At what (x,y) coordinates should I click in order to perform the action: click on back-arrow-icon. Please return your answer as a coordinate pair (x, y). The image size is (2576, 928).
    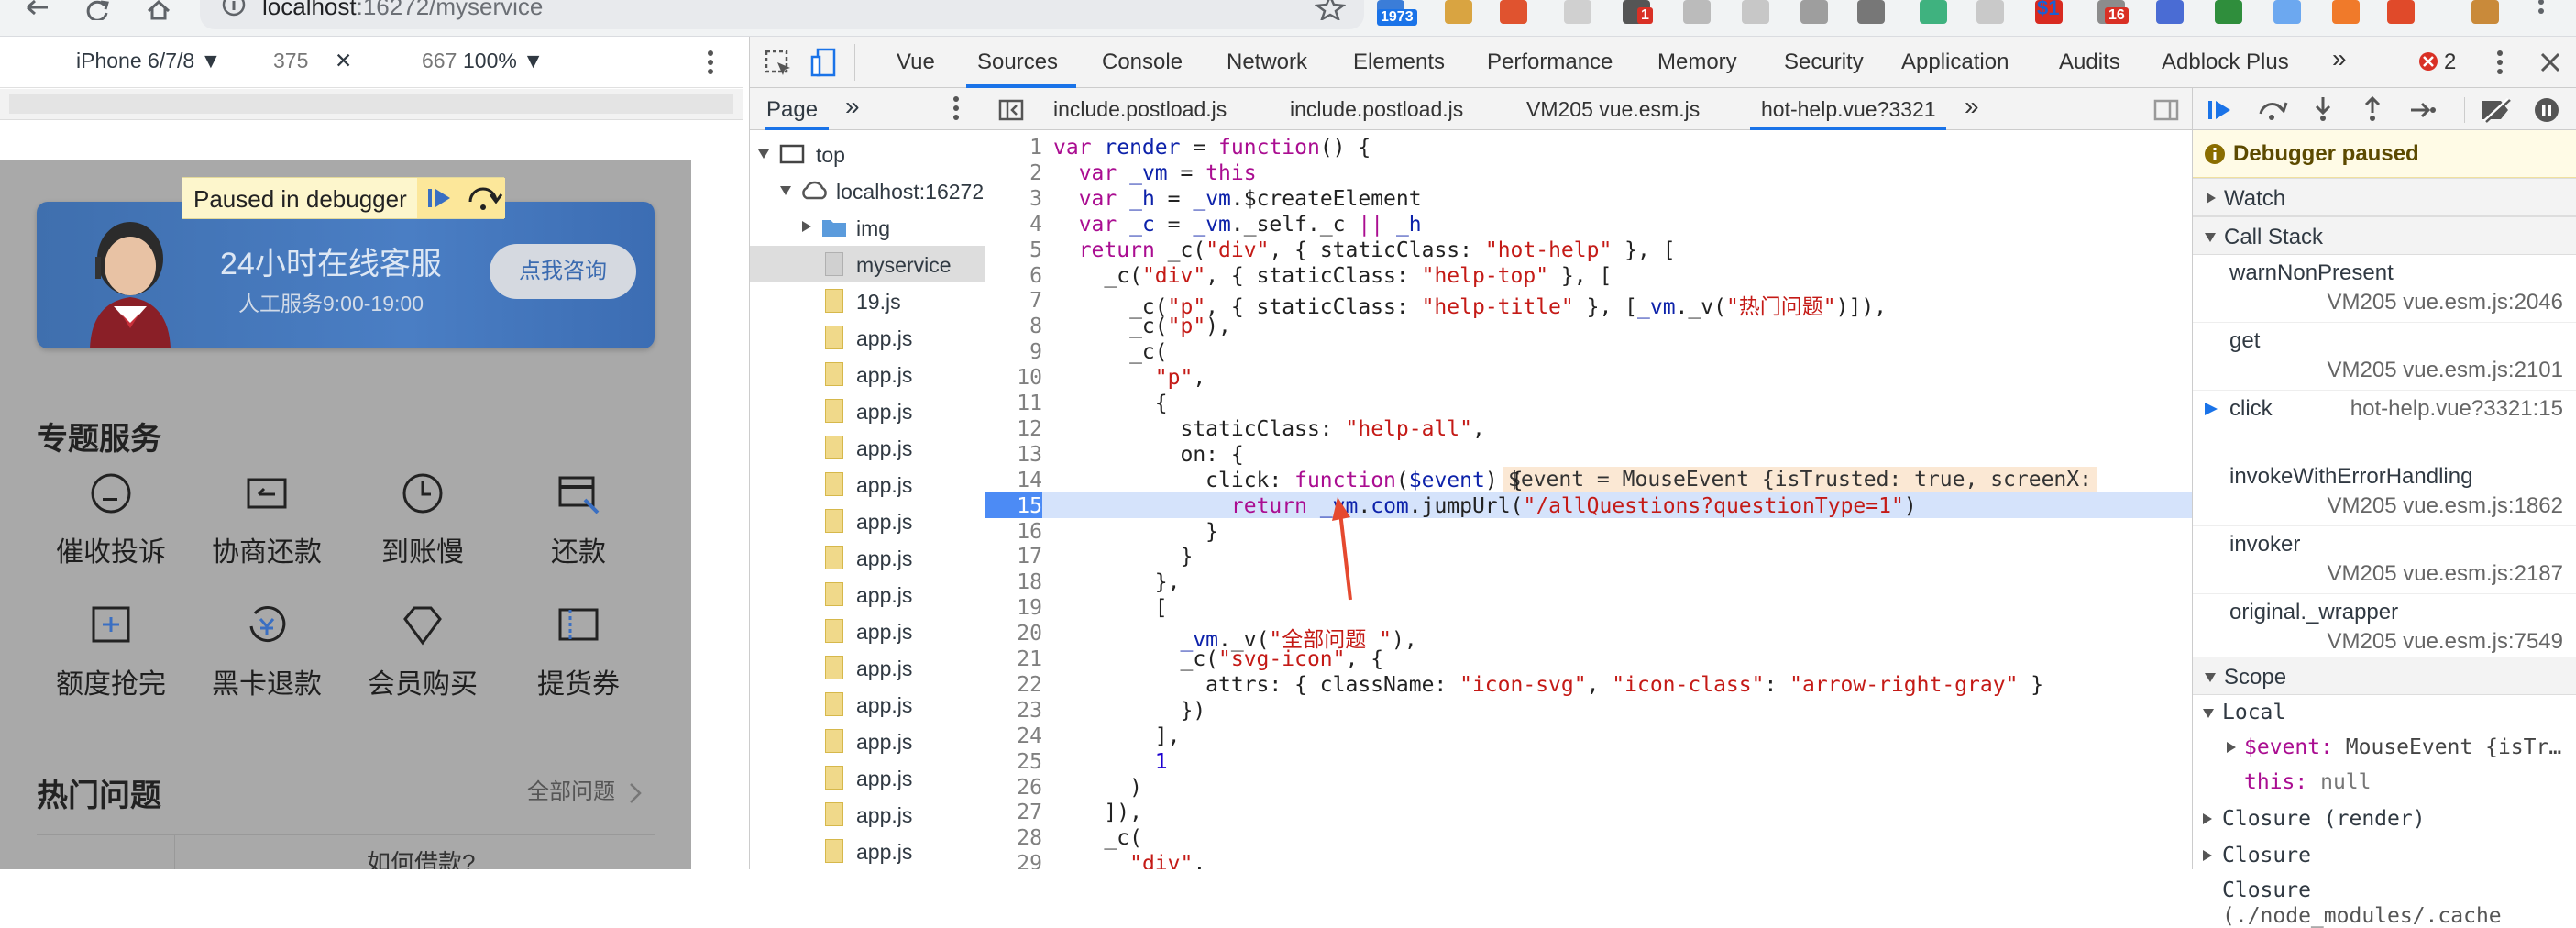
    Looking at the image, I should click on (42, 10).